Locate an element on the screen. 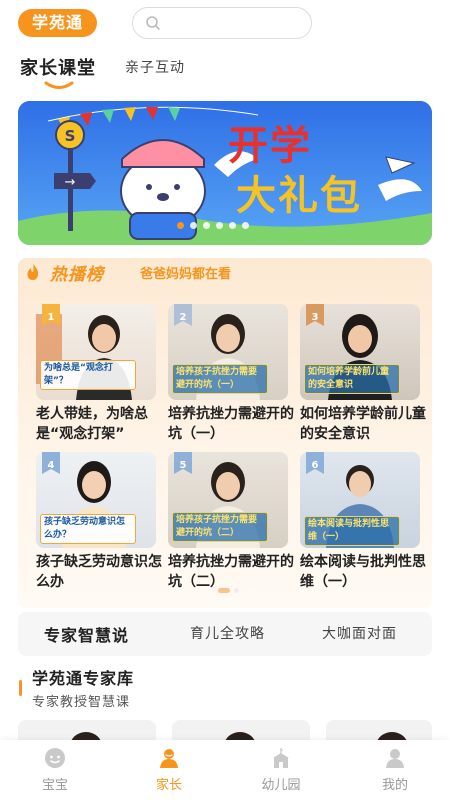 The height and width of the screenshot is (800, 450). parent-icon is located at coordinates (169, 758).